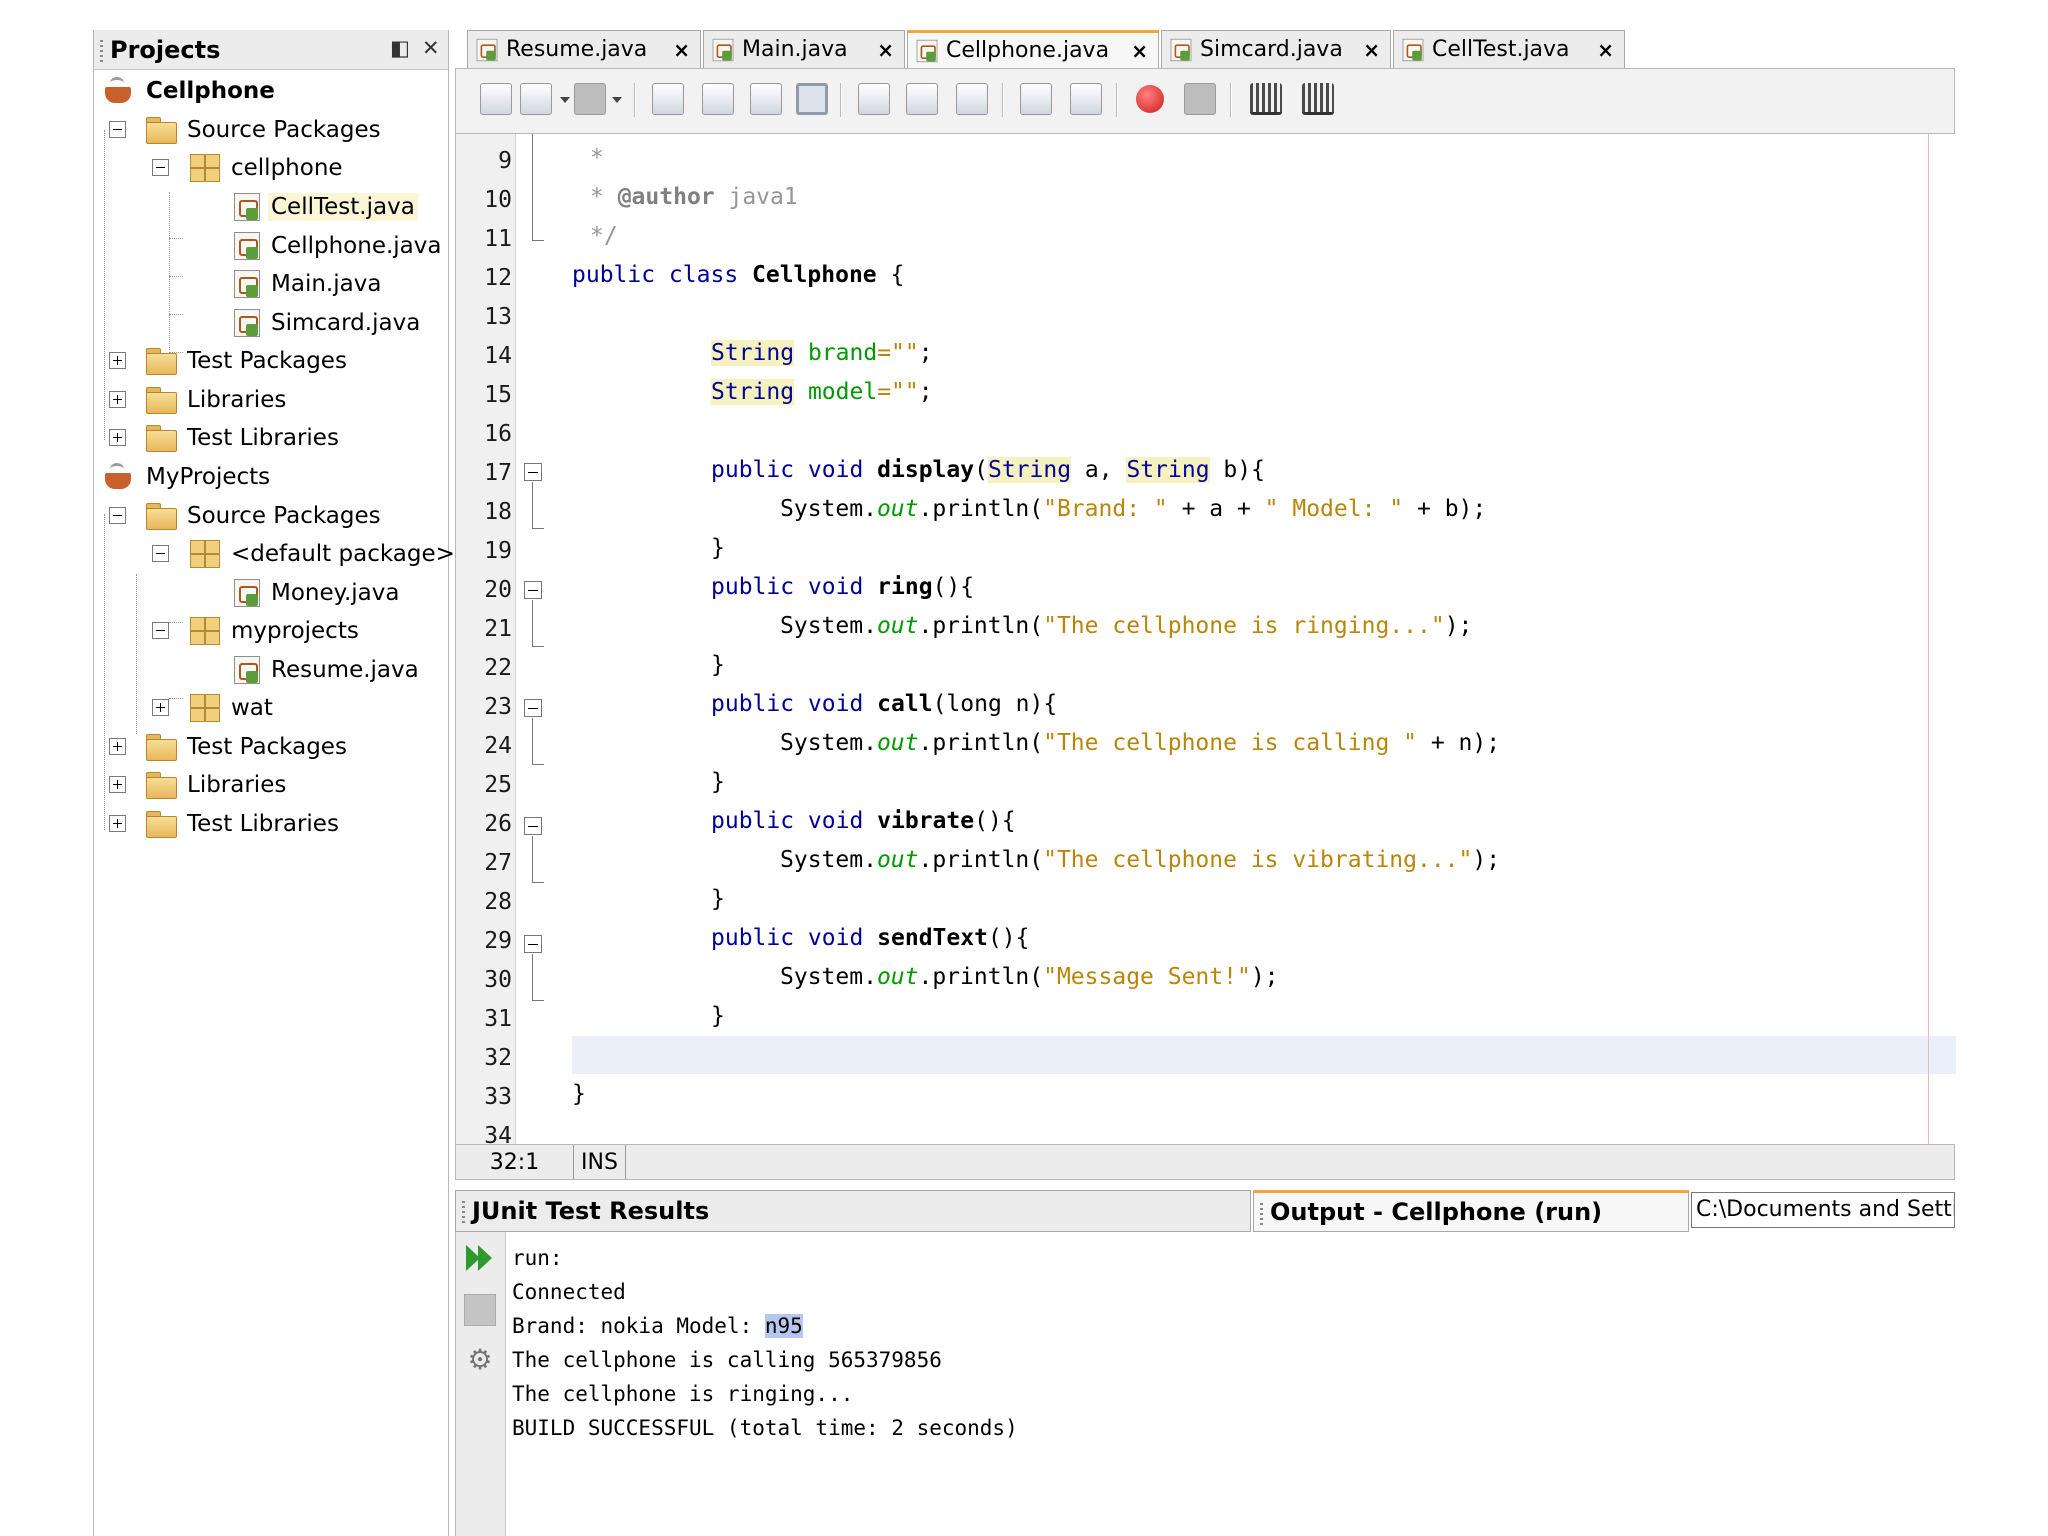 Image resolution: width=2048 pixels, height=1536 pixels. What do you see at coordinates (718, 99) in the screenshot?
I see `find-previous-icon` at bounding box center [718, 99].